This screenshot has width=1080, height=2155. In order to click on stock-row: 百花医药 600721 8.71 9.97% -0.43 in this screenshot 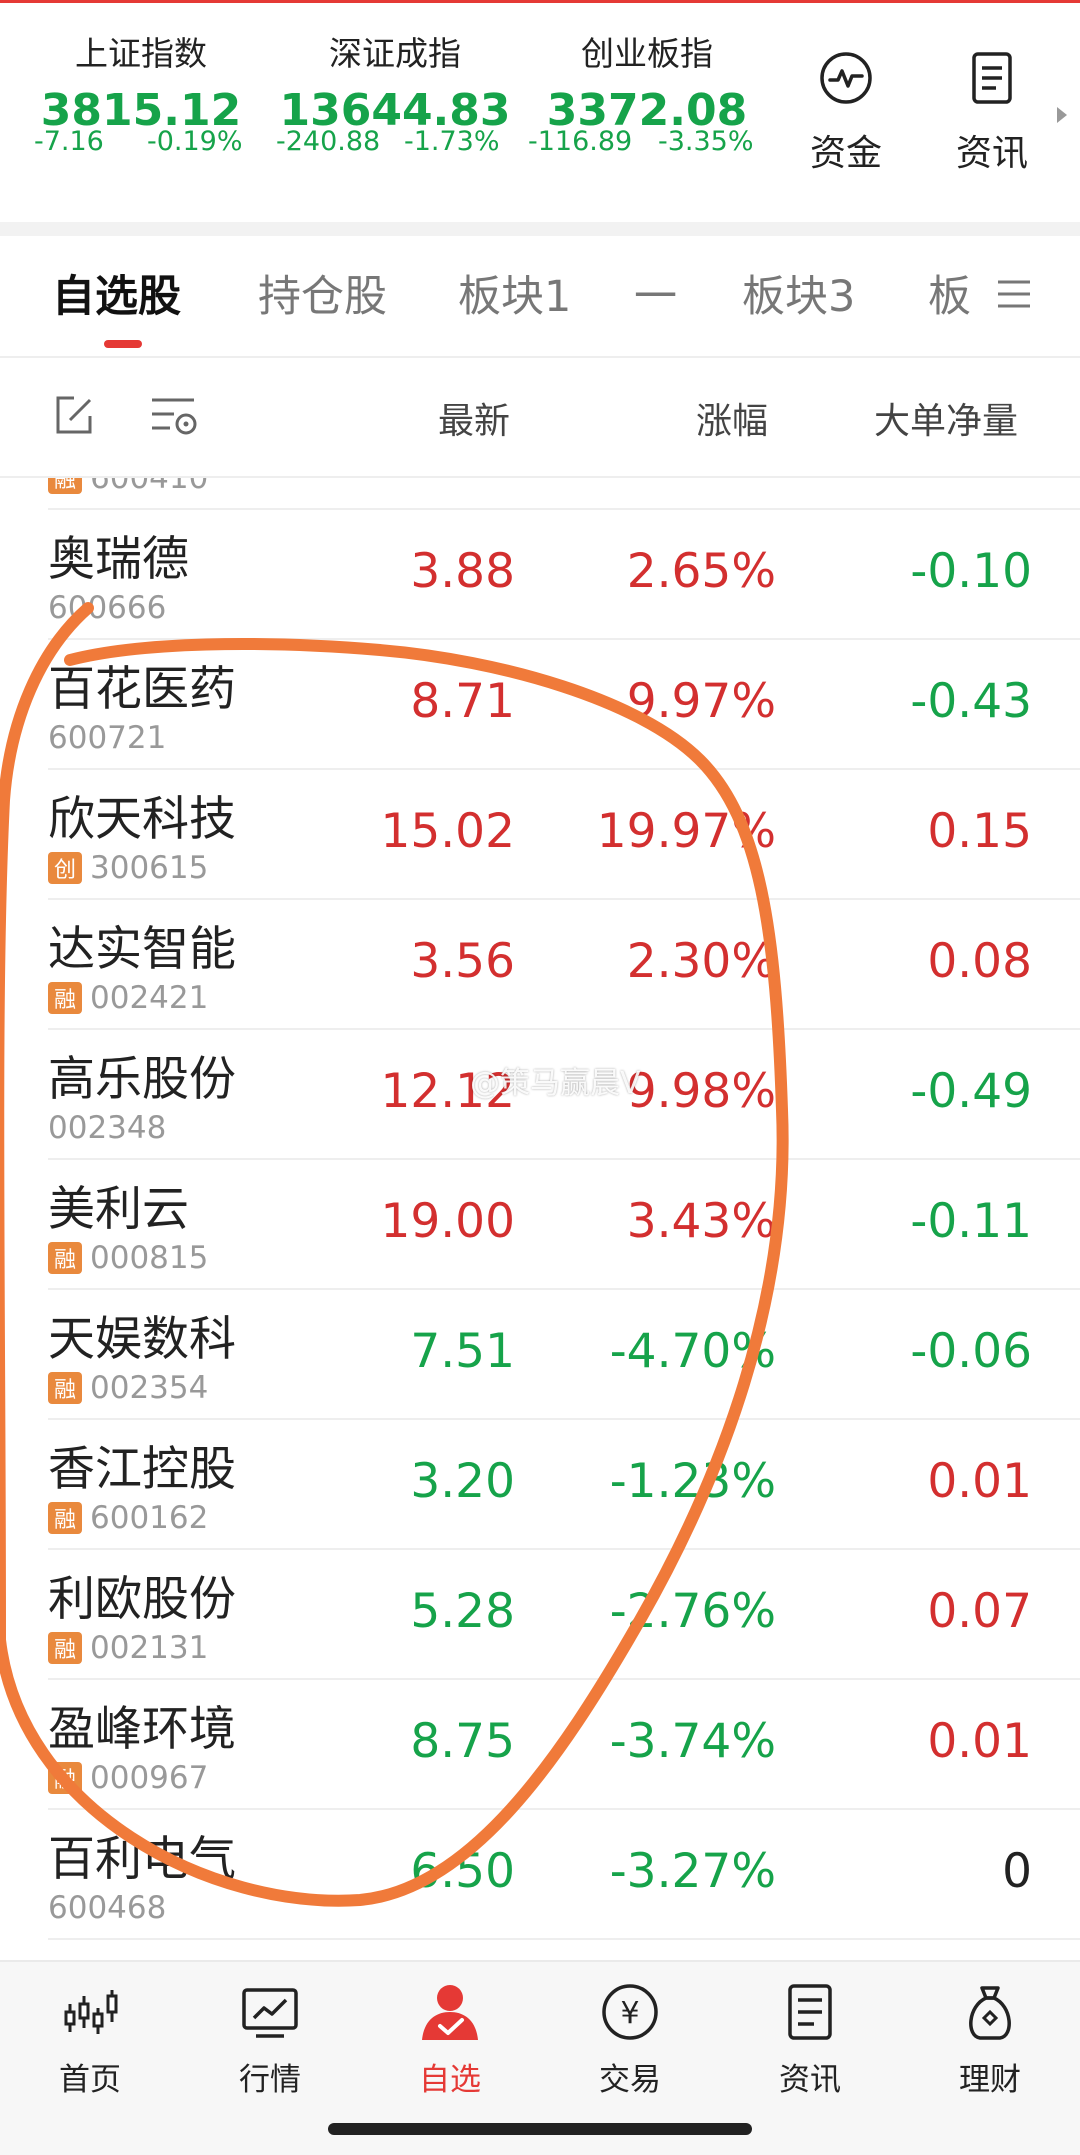, I will do `click(540, 705)`.